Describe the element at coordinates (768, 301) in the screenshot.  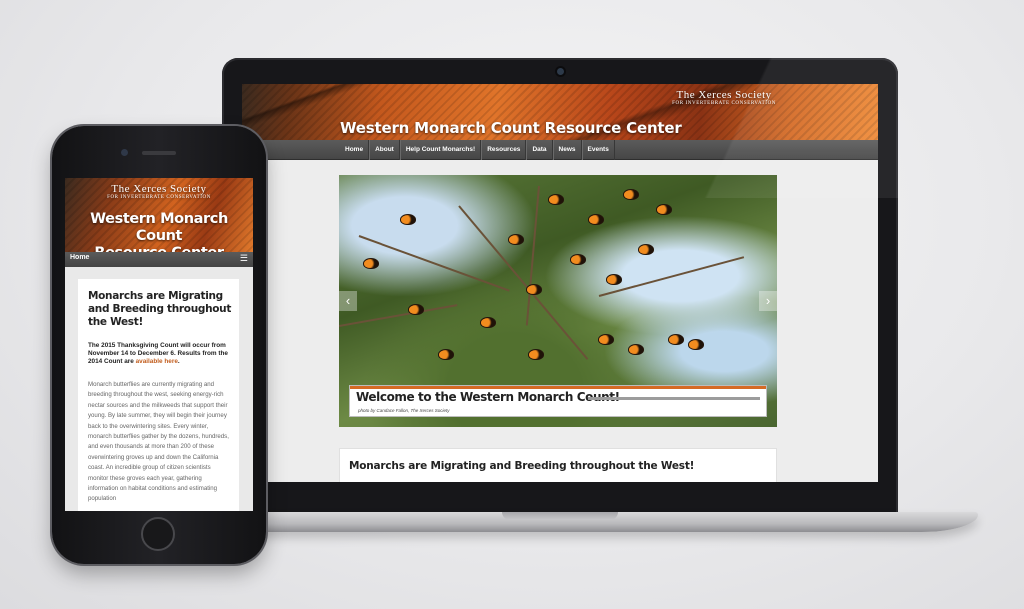
I see `slider-next-button: ›` at that location.